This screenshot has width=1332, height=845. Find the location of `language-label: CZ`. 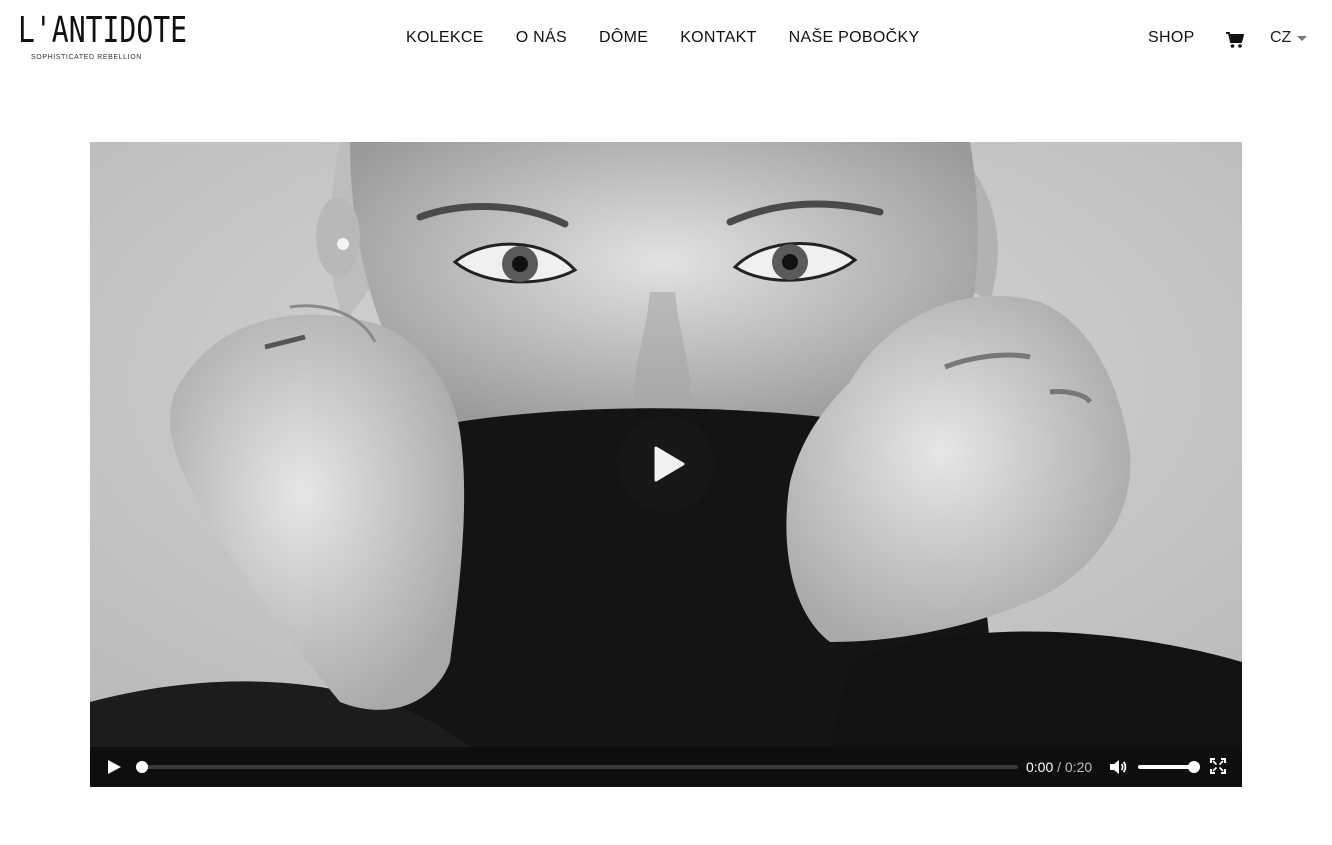

language-label: CZ is located at coordinates (1281, 37).